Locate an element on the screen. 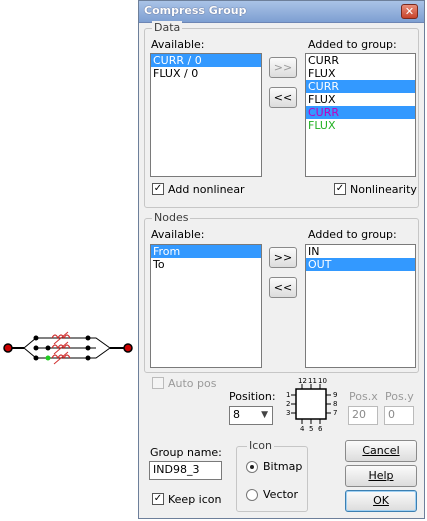 This screenshot has width=427, height=521. cancel-label: Cancel is located at coordinates (381, 450).